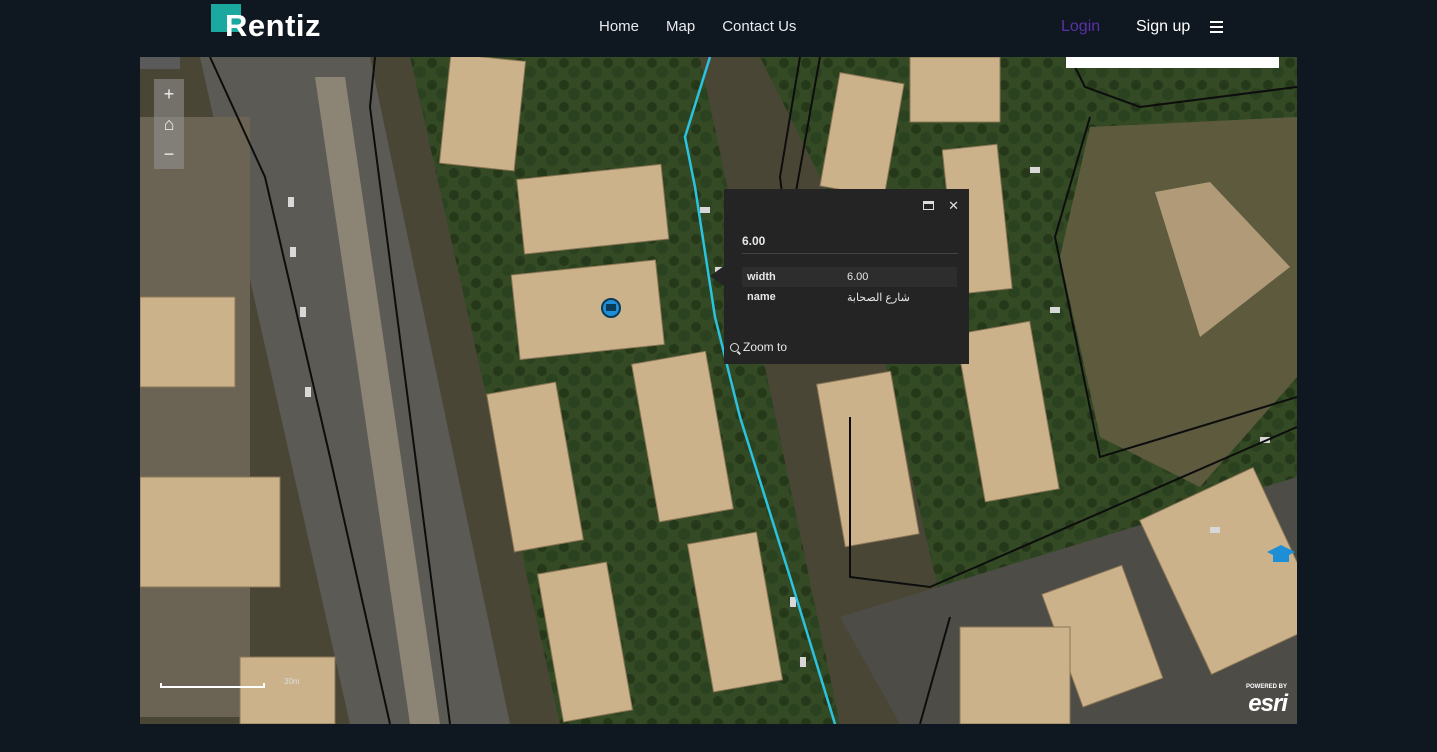  What do you see at coordinates (273, 25) in the screenshot?
I see `logo-text: Rentiz` at bounding box center [273, 25].